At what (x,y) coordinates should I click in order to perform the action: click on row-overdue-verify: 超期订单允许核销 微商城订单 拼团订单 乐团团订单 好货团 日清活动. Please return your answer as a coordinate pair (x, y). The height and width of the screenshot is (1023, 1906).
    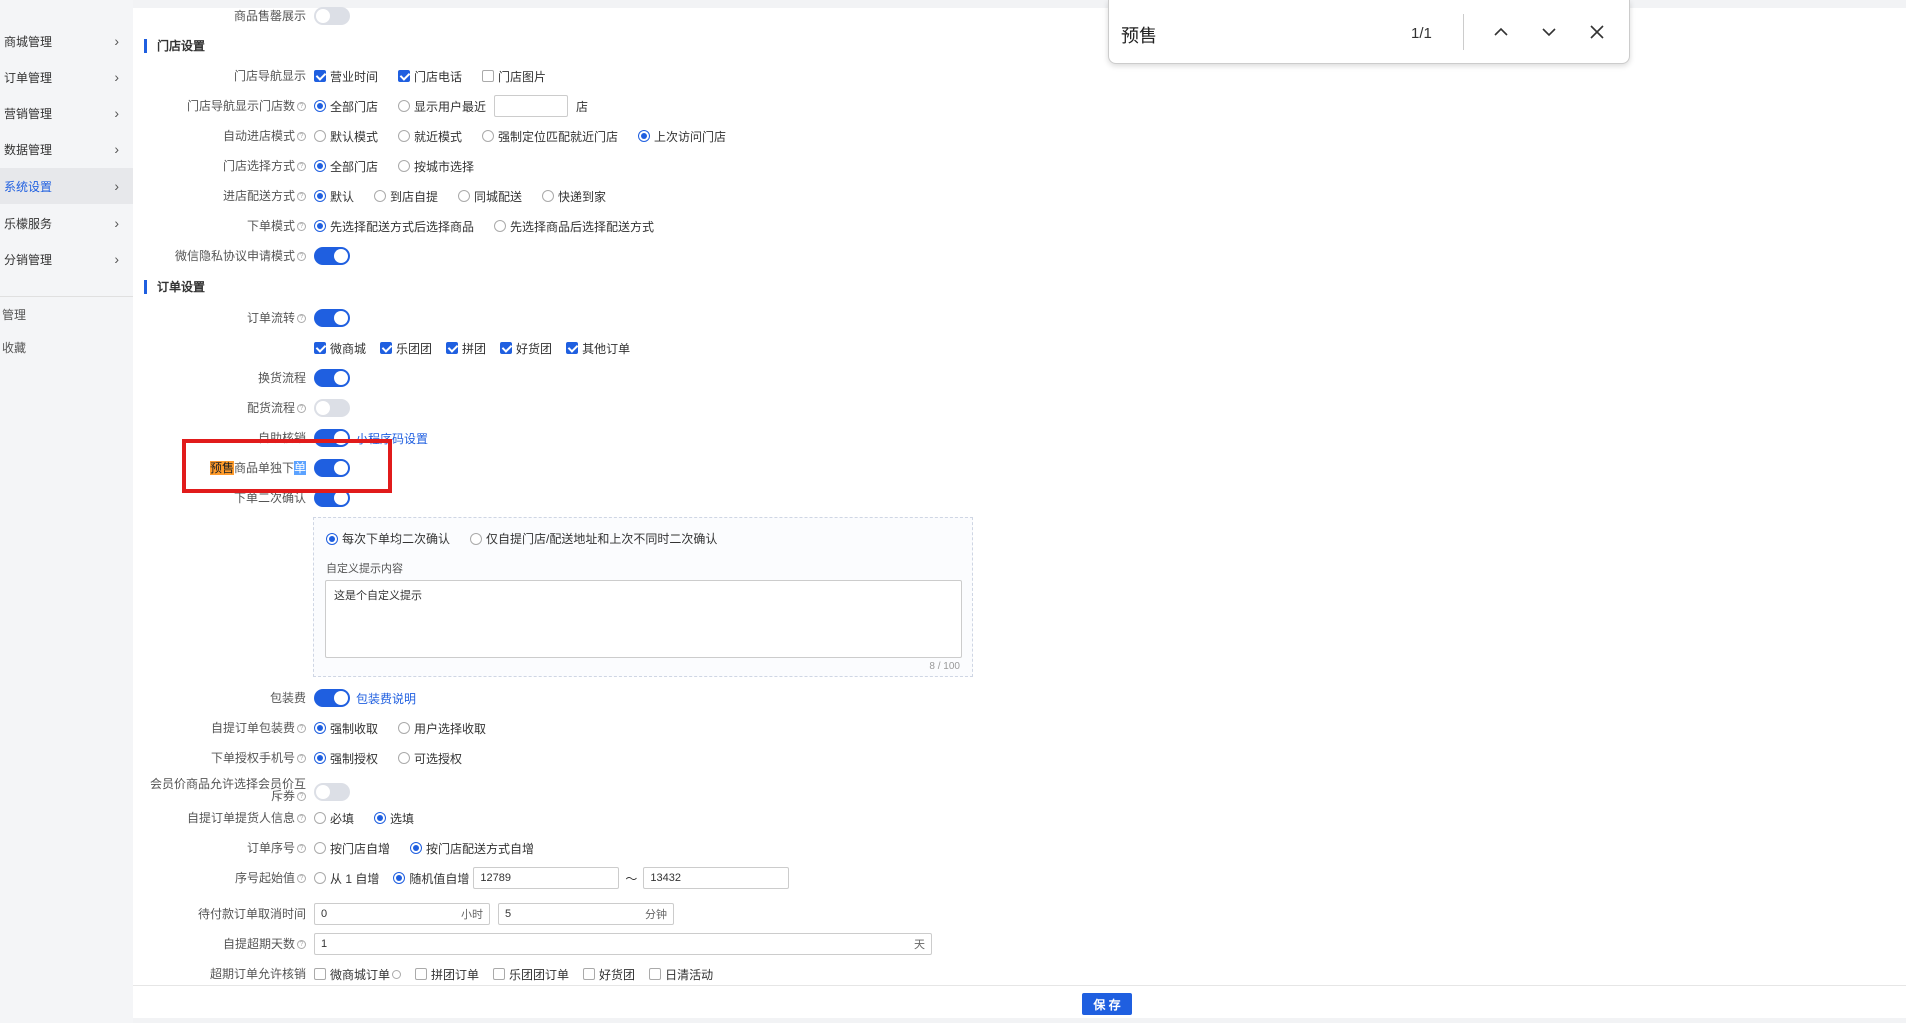
    Looking at the image, I should click on (461, 974).